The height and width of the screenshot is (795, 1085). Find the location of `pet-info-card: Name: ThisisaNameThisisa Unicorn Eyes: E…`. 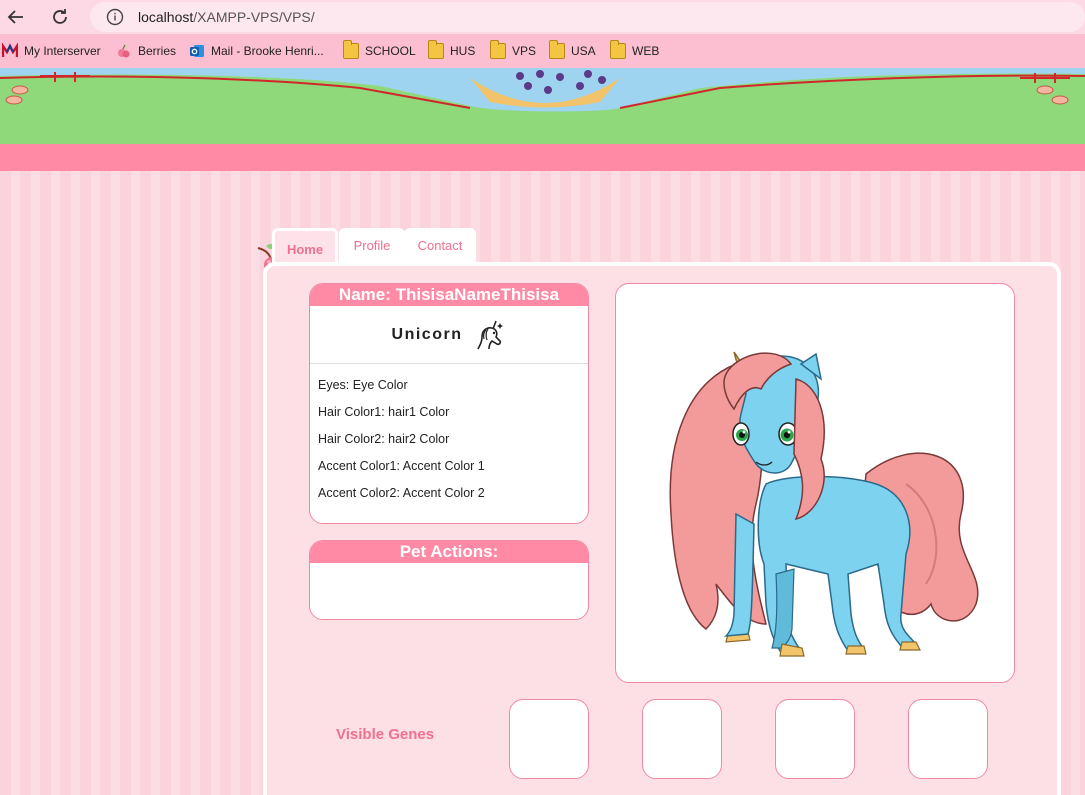

pet-info-card: Name: ThisisaNameThisisa Unicorn Eyes: E… is located at coordinates (449, 403).